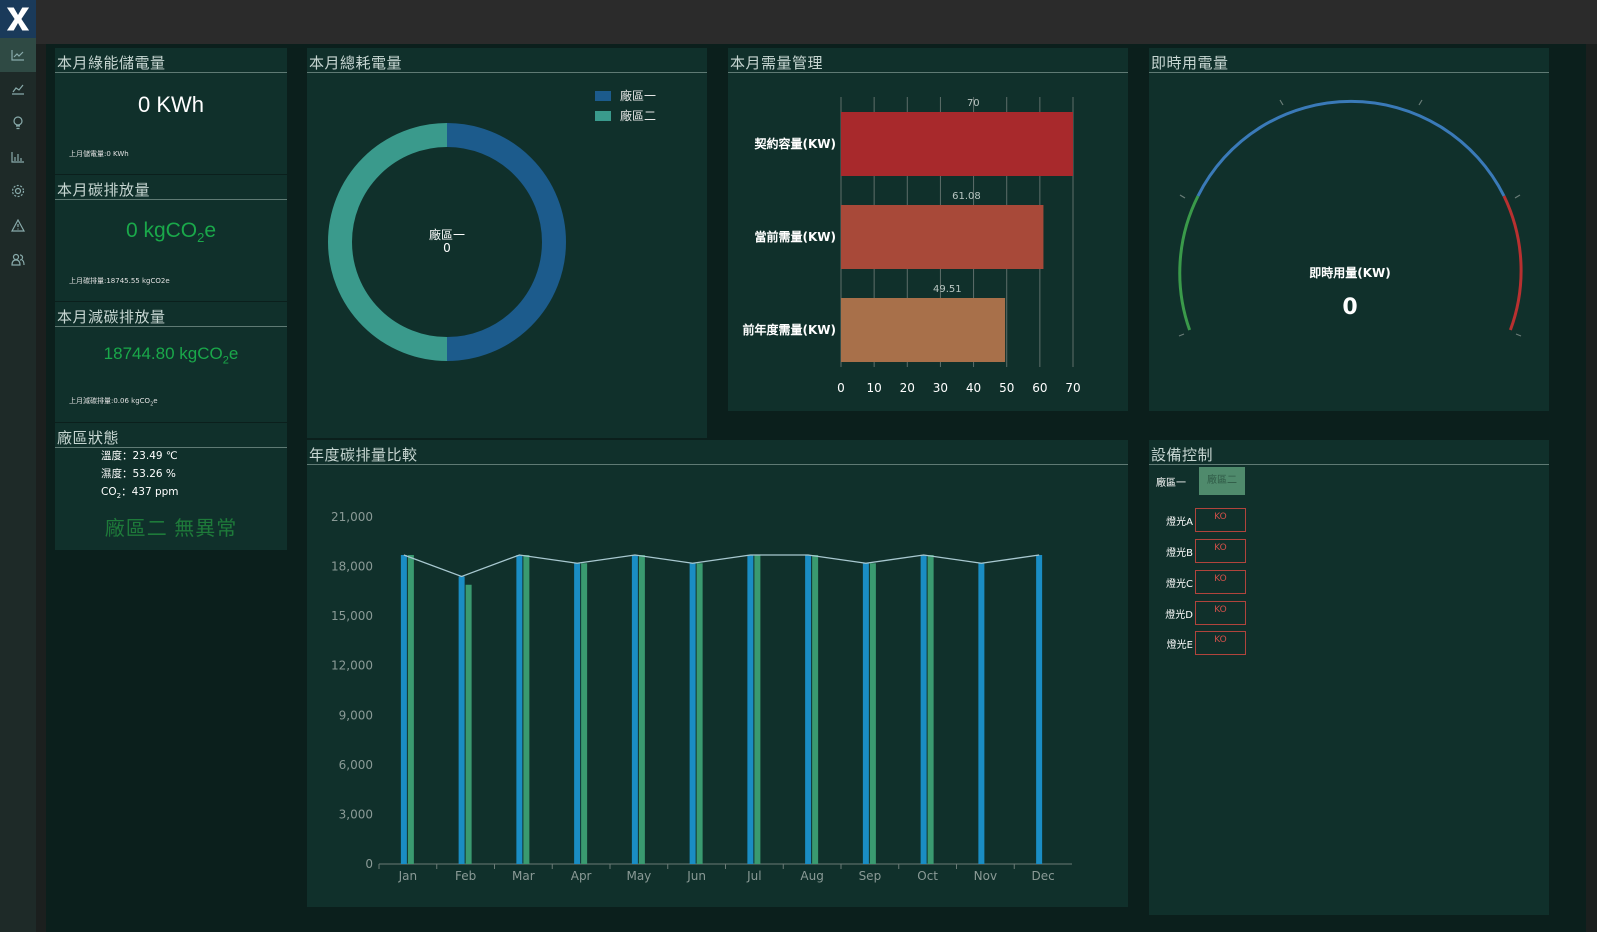 This screenshot has width=1597, height=932. What do you see at coordinates (111, 63) in the screenshot?
I see `panel-title: 本月綠能儲電量` at bounding box center [111, 63].